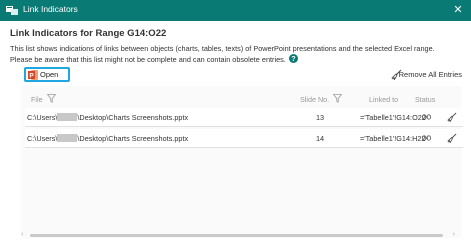  Describe the element at coordinates (458, 10) in the screenshot. I see `close-icon: ✕` at that location.